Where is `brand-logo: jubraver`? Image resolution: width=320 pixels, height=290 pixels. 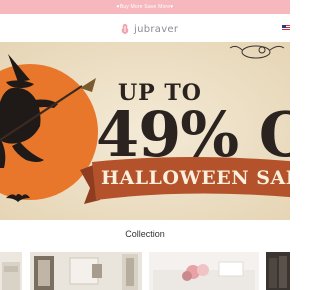
brand-logo: jubraver is located at coordinates (149, 29).